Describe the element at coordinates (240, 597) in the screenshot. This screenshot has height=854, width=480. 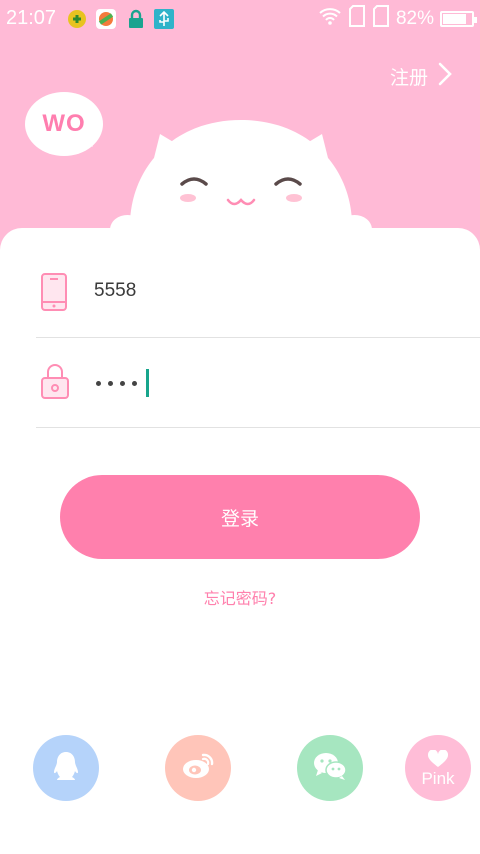
I see `forgot-password-link: 忘记密码?` at that location.